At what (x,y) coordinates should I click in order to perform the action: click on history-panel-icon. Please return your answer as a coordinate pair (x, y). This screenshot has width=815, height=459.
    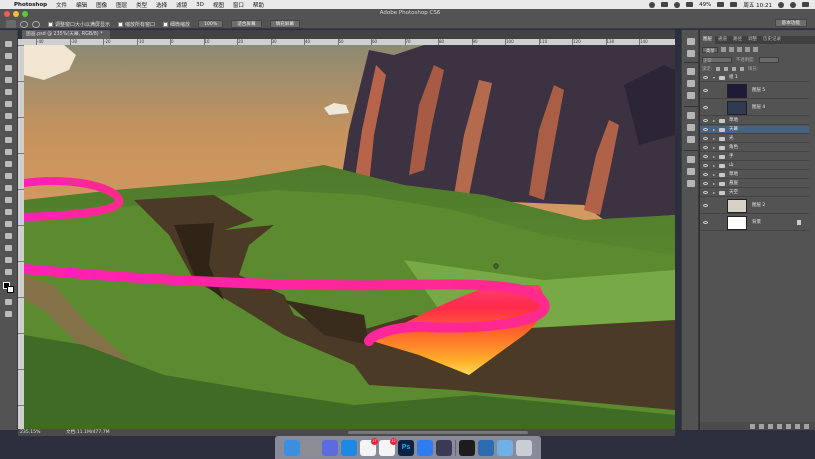
    Looking at the image, I should click on (691, 41).